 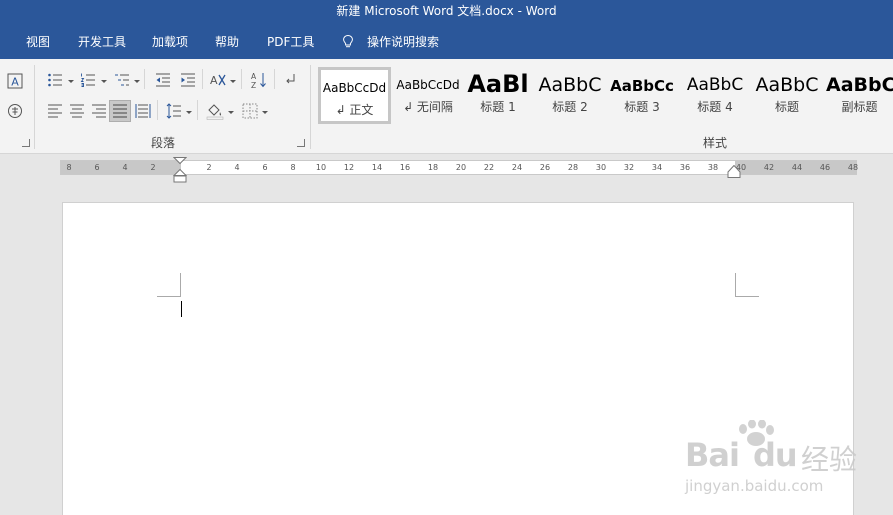 What do you see at coordinates (377, 167) in the screenshot?
I see `ruler-tick-label: 14` at bounding box center [377, 167].